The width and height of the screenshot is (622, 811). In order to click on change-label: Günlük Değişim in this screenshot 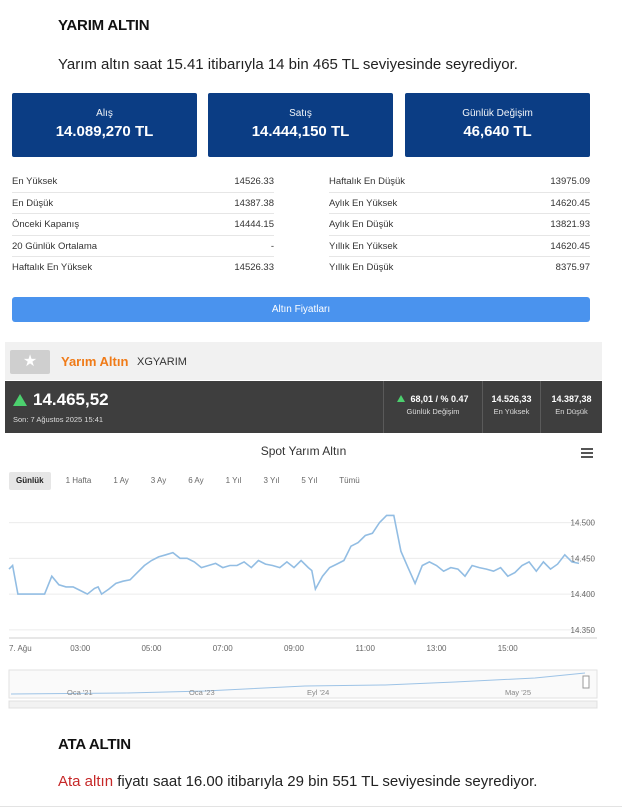, I will do `click(433, 411)`.